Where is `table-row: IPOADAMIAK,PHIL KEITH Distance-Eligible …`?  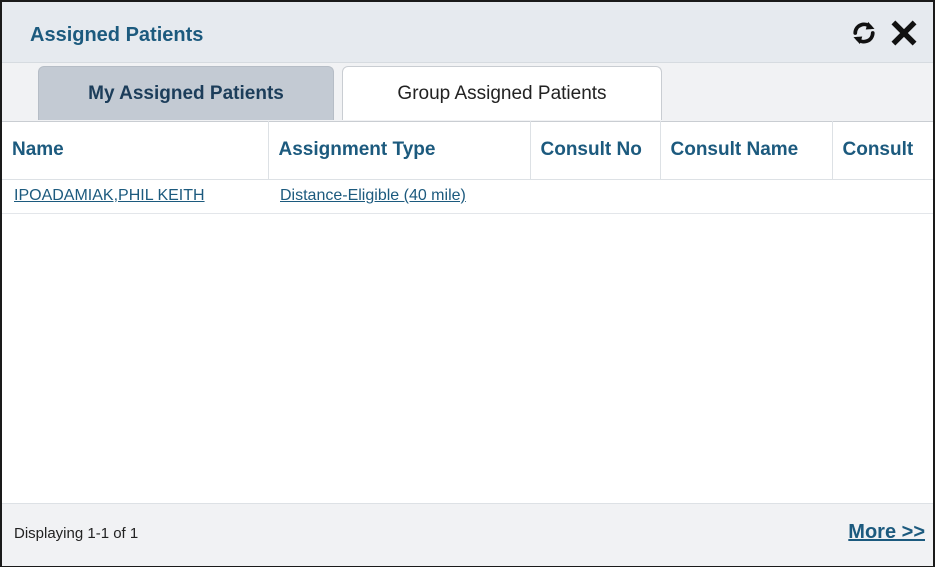 table-row: IPOADAMIAK,PHIL KEITH Distance-Eligible … is located at coordinates (467, 196).